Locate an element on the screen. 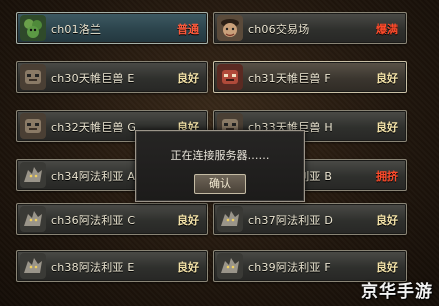 The image size is (439, 306). server-status: 拥挤 is located at coordinates (387, 176).